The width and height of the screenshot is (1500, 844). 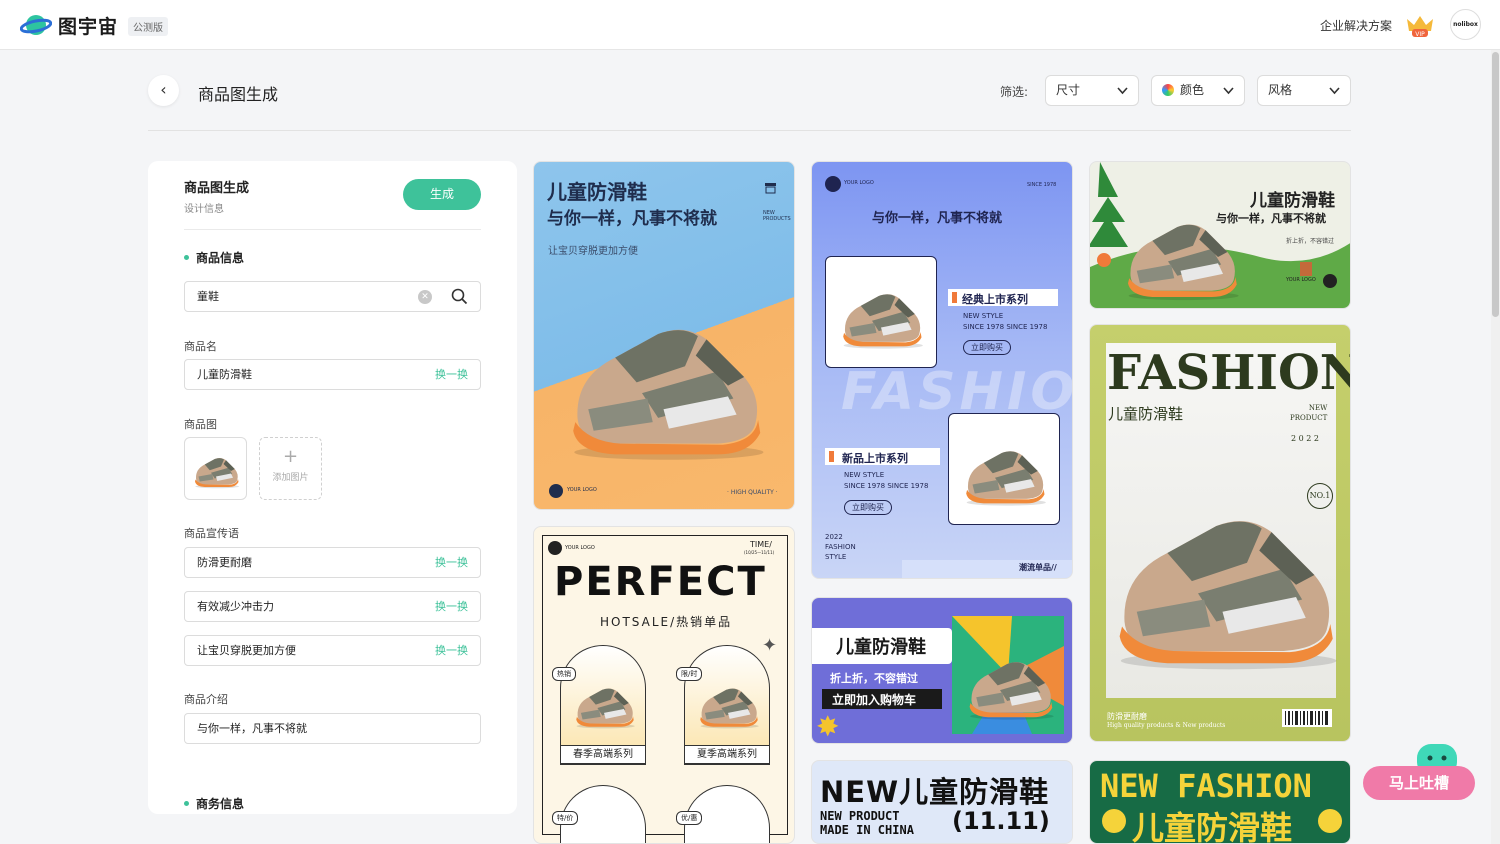 What do you see at coordinates (777, 219) in the screenshot?
I see `products-text: PRODUCTS` at bounding box center [777, 219].